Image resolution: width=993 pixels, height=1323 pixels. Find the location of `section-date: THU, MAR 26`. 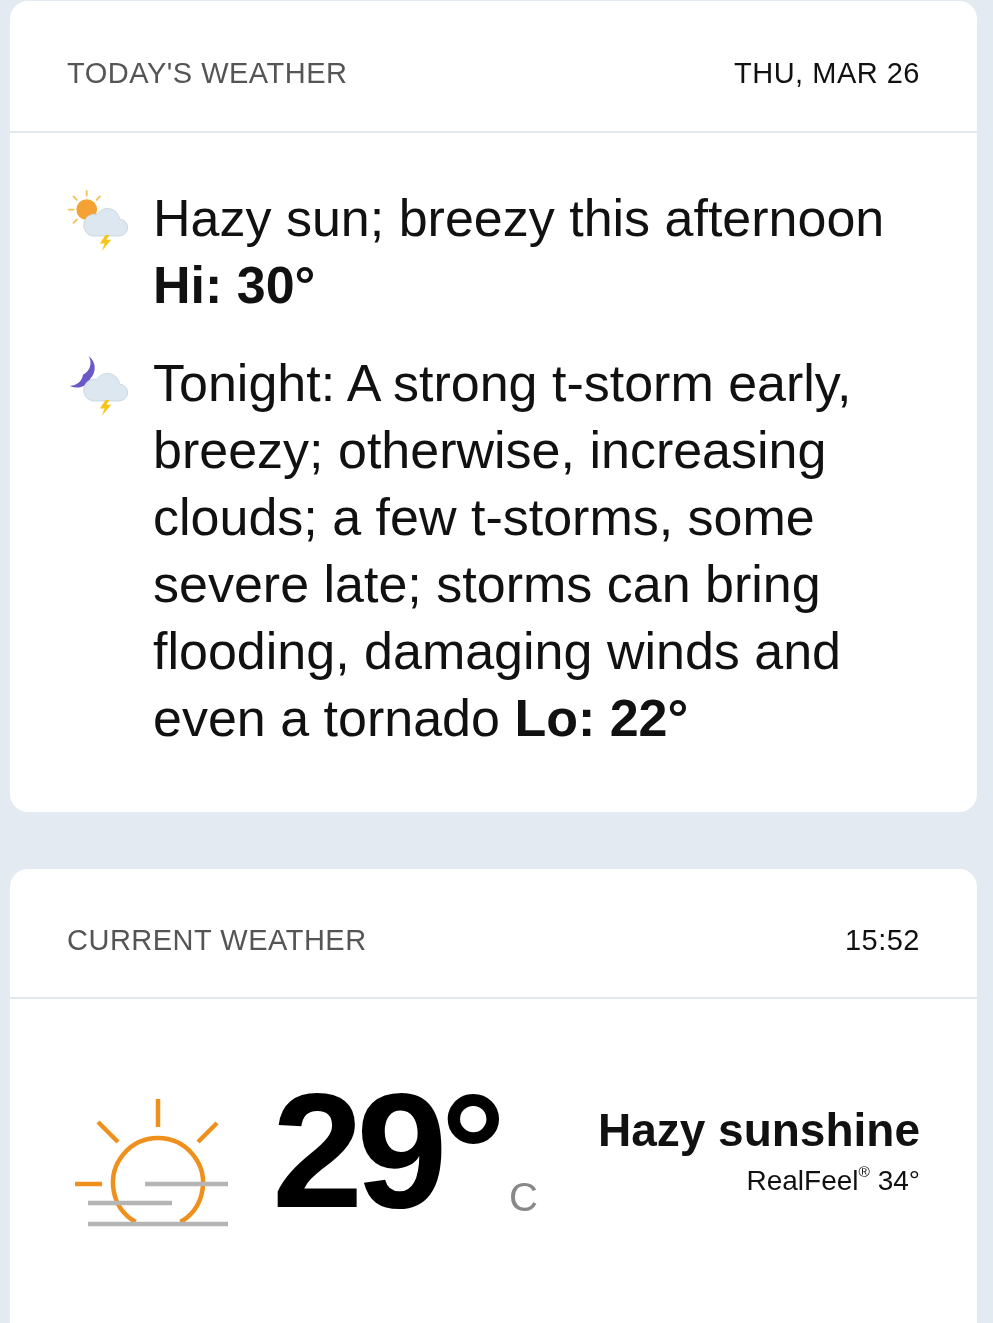

section-date: THU, MAR 26 is located at coordinates (827, 74).